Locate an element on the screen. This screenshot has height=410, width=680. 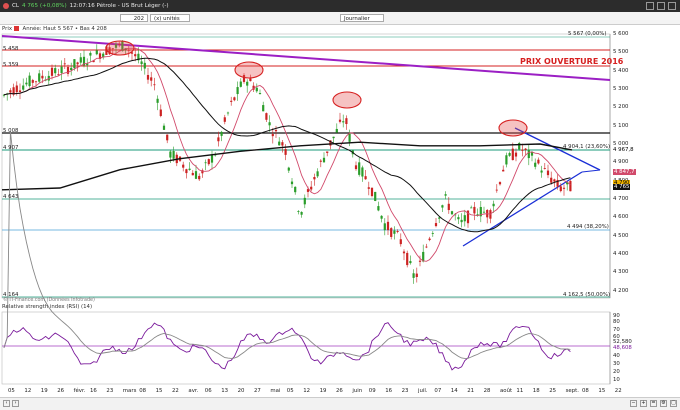
fit-icon: ▢ is located at coordinates (673, 403).